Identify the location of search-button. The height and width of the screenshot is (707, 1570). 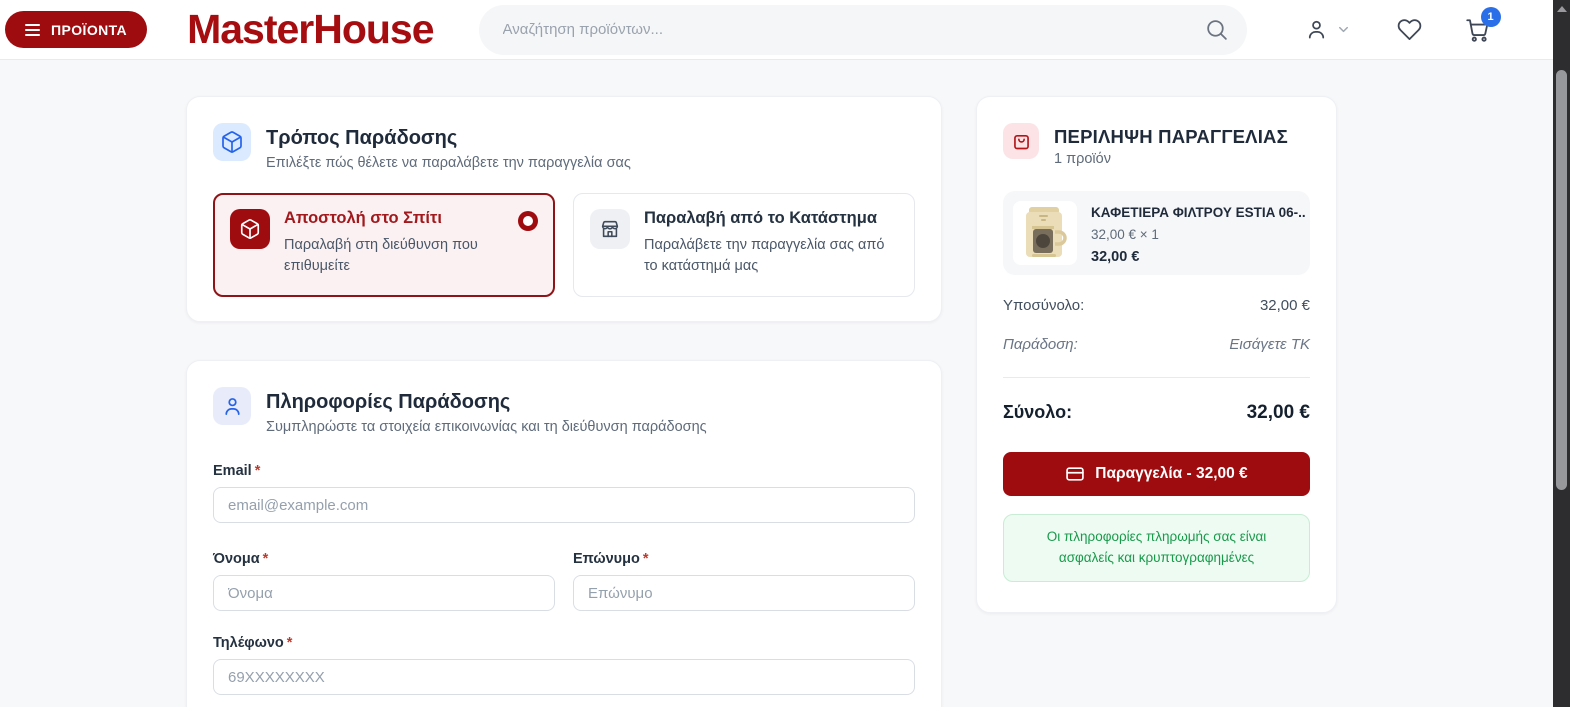
(1216, 29).